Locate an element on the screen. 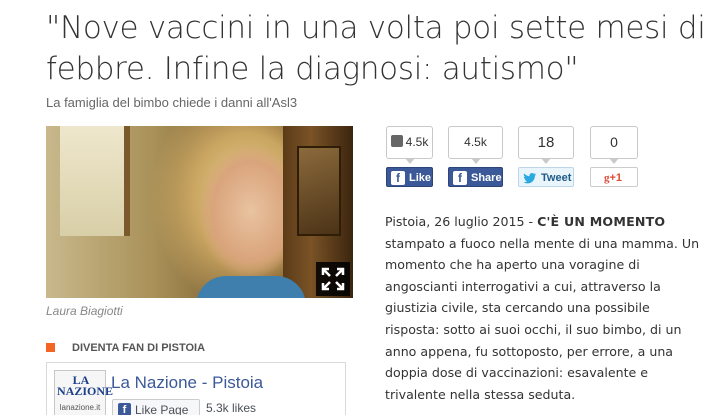 The image size is (723, 415). like-page-label: Like Page is located at coordinates (162, 409).